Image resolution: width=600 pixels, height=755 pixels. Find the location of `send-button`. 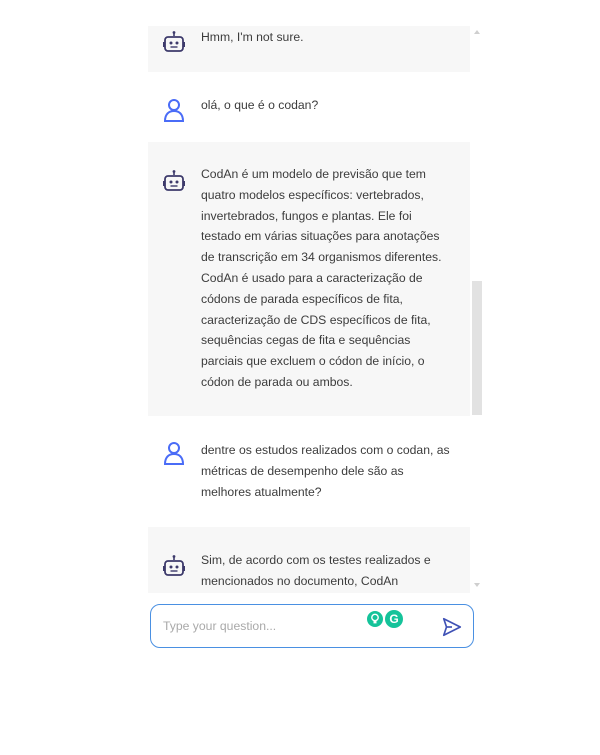

send-button is located at coordinates (452, 627).